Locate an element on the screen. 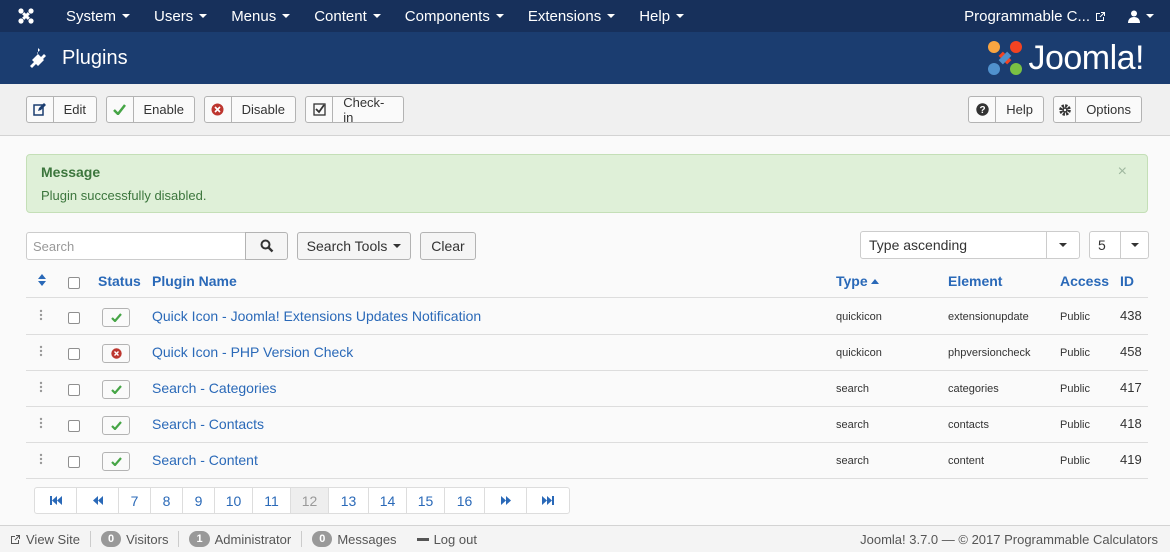  page-13-button: 13 is located at coordinates (349, 500).